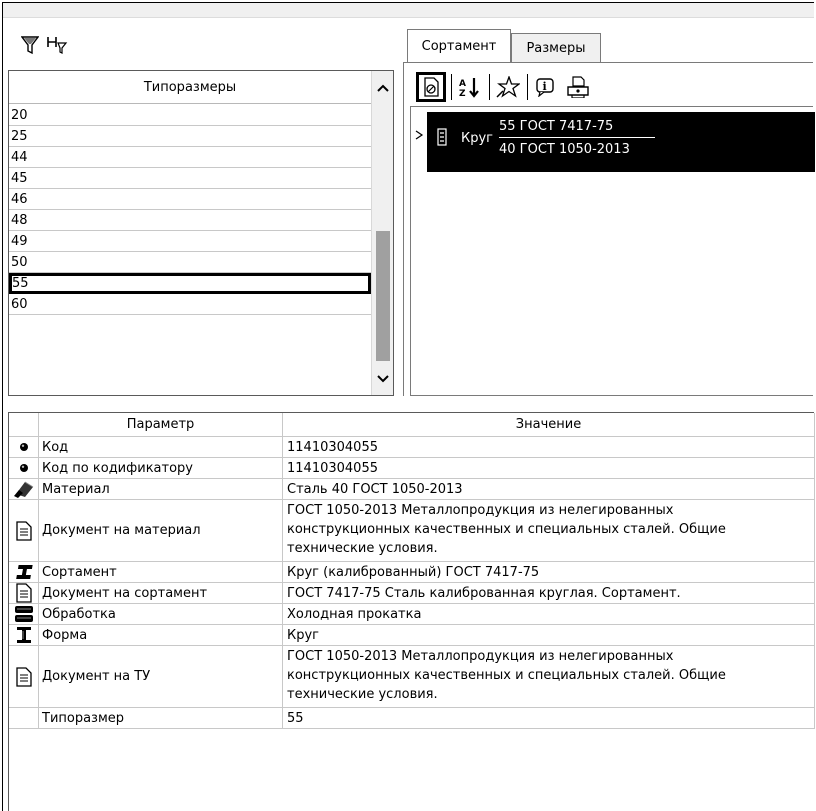 This screenshot has width=816, height=811. I want to click on size-item: 20, so click(190, 115).